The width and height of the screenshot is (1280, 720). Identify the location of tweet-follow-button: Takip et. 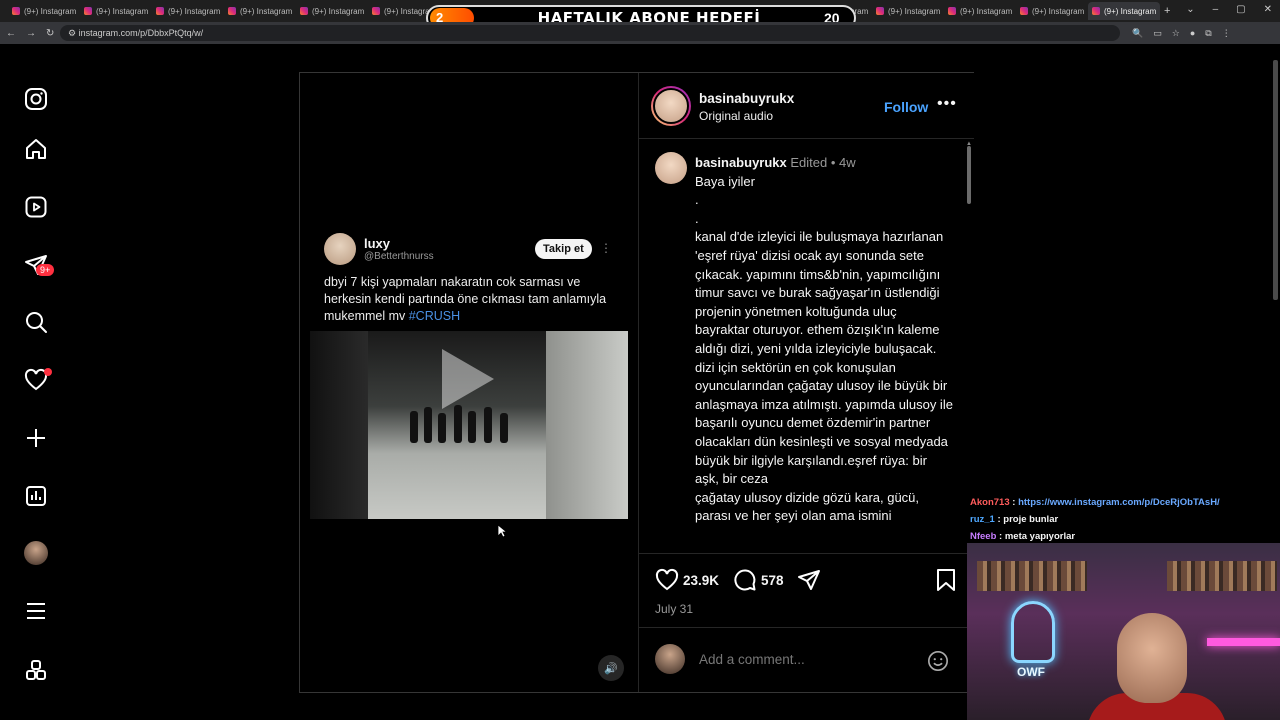
(563, 249).